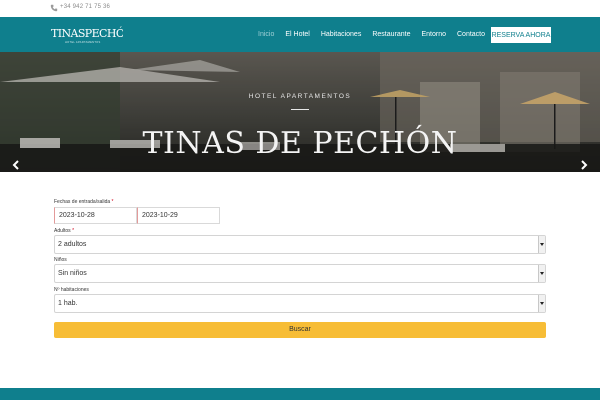  I want to click on phone-icon, so click(54, 8).